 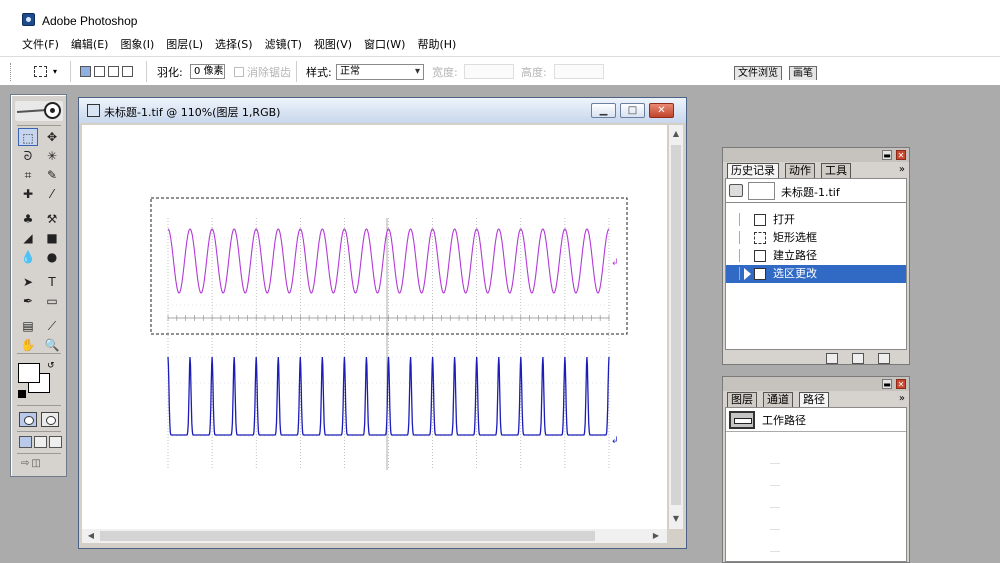 I want to click on notes-tool-icon: ▤, so click(x=28, y=326).